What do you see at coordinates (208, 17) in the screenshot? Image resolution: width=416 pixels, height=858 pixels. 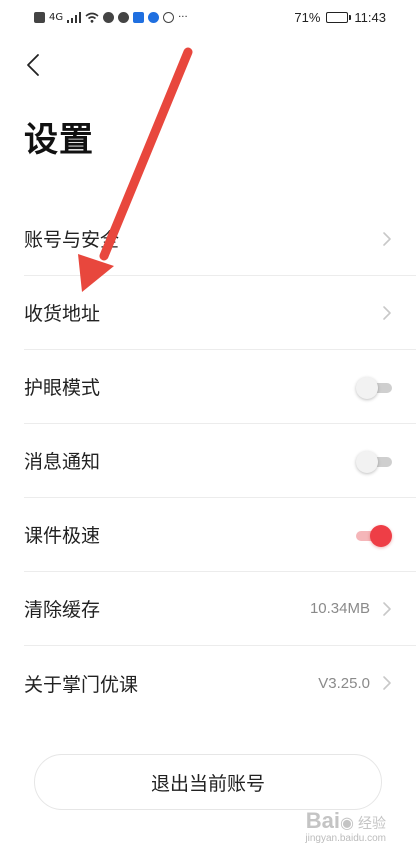 I see `status-bar: 4G ··· 71% 11:43` at bounding box center [208, 17].